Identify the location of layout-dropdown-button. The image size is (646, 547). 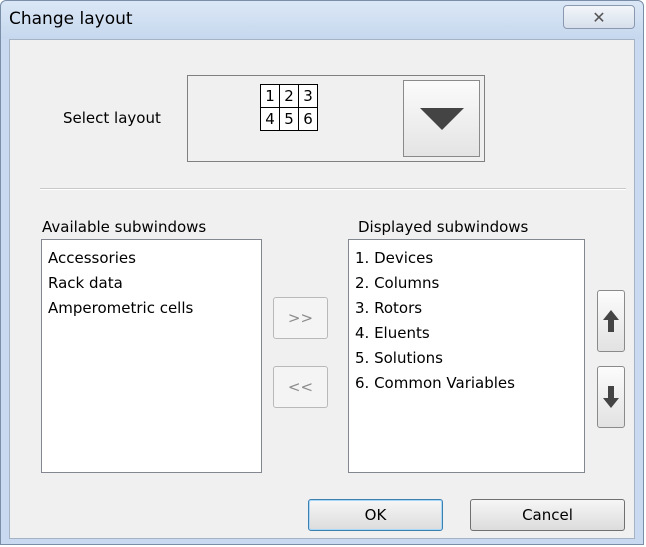
(441, 118).